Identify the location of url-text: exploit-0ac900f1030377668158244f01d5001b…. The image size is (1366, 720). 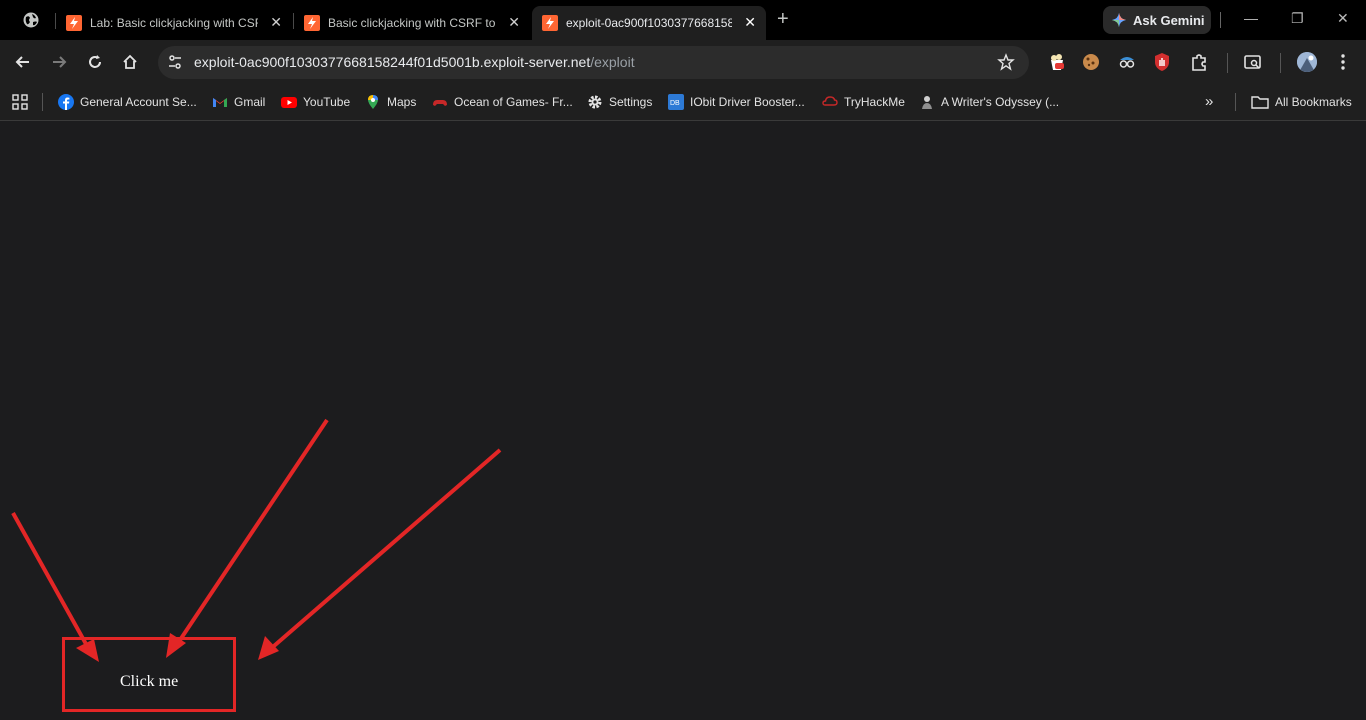
(414, 62).